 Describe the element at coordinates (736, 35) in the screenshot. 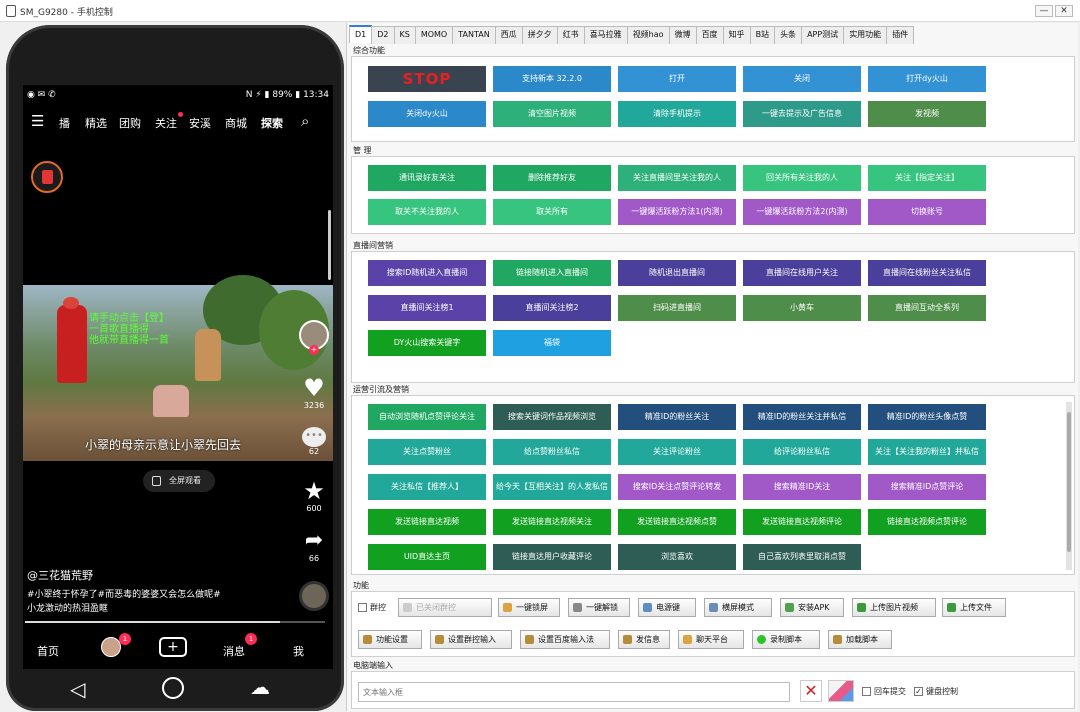

I see `platform-tab: 知乎` at that location.